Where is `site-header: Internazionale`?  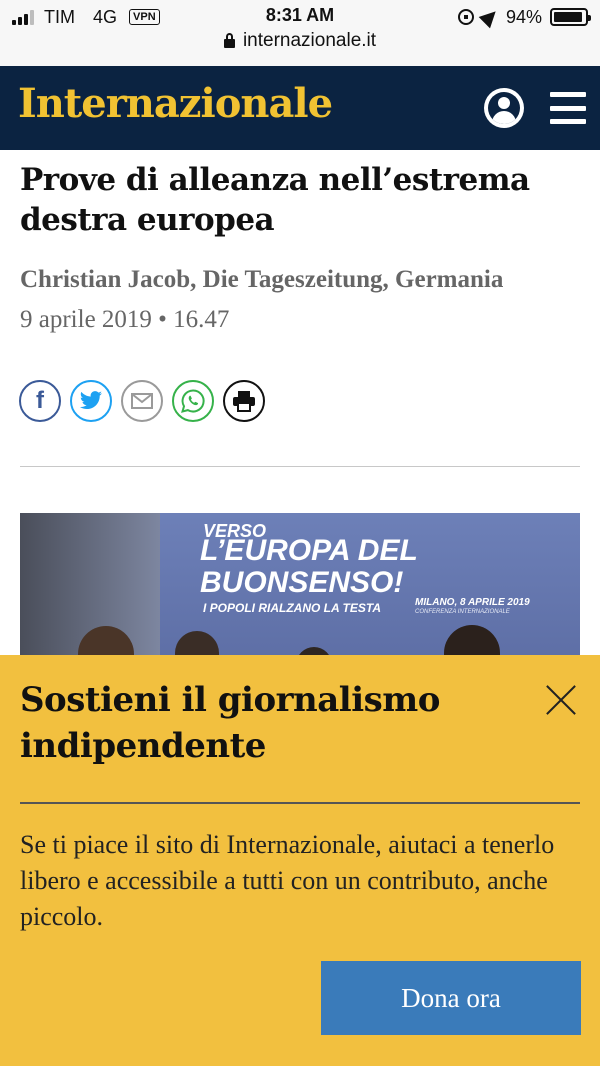
site-header: Internazionale is located at coordinates (300, 108).